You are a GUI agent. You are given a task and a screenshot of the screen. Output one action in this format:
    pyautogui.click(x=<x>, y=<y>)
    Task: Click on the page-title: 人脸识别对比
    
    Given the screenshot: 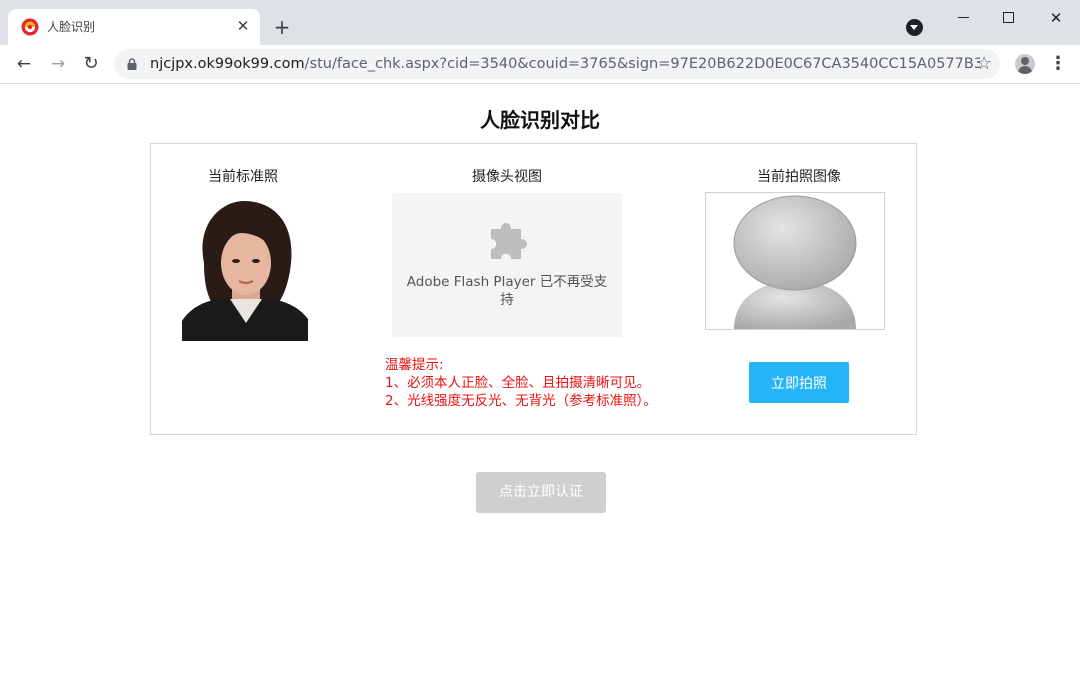 What is the action you would take?
    pyautogui.click(x=540, y=120)
    